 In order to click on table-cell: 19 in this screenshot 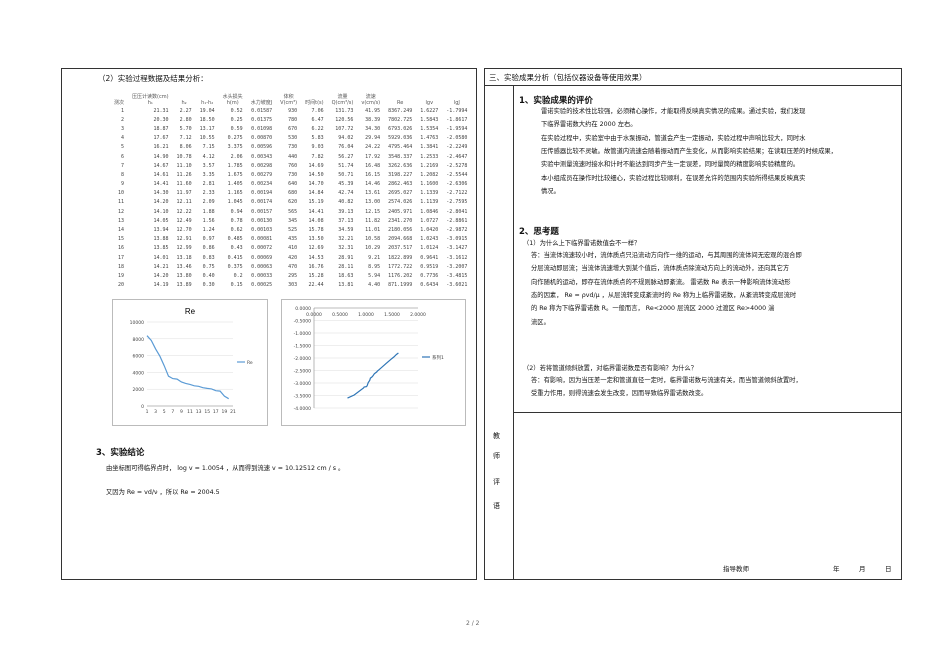, I will do `click(121, 275)`.